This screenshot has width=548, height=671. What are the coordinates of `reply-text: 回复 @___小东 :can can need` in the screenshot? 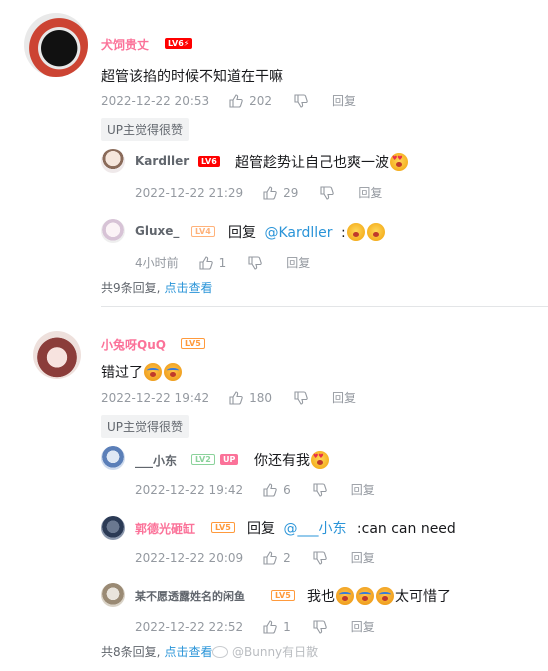 It's located at (351, 528).